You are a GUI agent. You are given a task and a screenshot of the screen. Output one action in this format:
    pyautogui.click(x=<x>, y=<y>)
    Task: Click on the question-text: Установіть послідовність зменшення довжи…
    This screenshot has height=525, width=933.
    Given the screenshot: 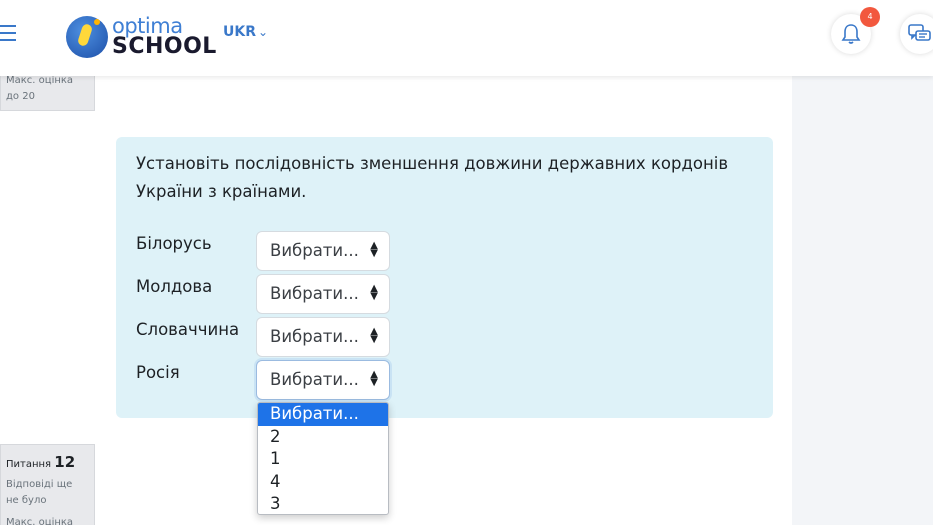 What is the action you would take?
    pyautogui.click(x=432, y=177)
    